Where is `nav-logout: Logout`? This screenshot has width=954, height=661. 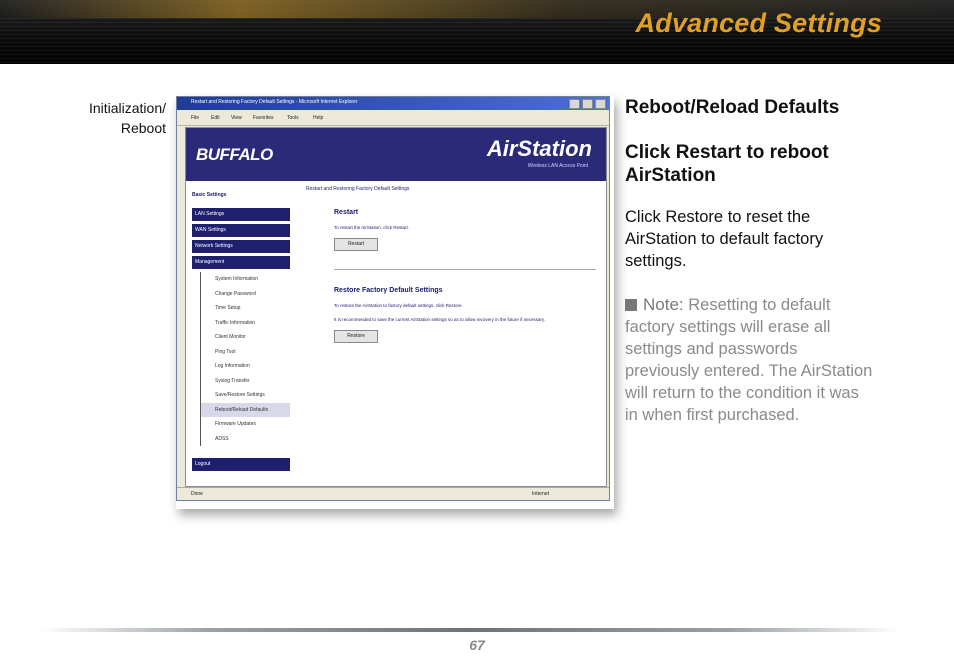 nav-logout: Logout is located at coordinates (241, 464).